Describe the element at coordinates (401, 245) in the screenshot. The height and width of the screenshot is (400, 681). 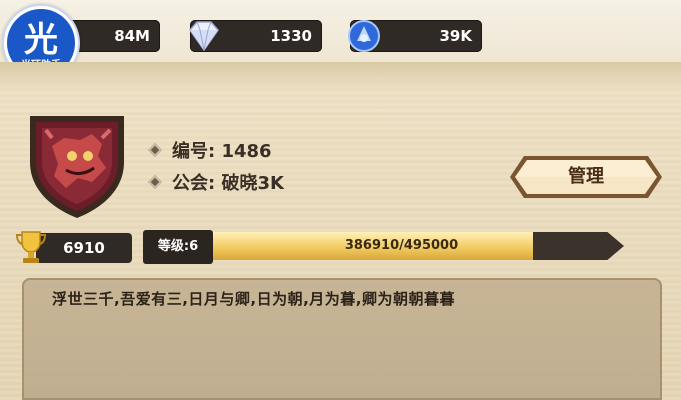
I see `xp-text: 386910/495000` at that location.